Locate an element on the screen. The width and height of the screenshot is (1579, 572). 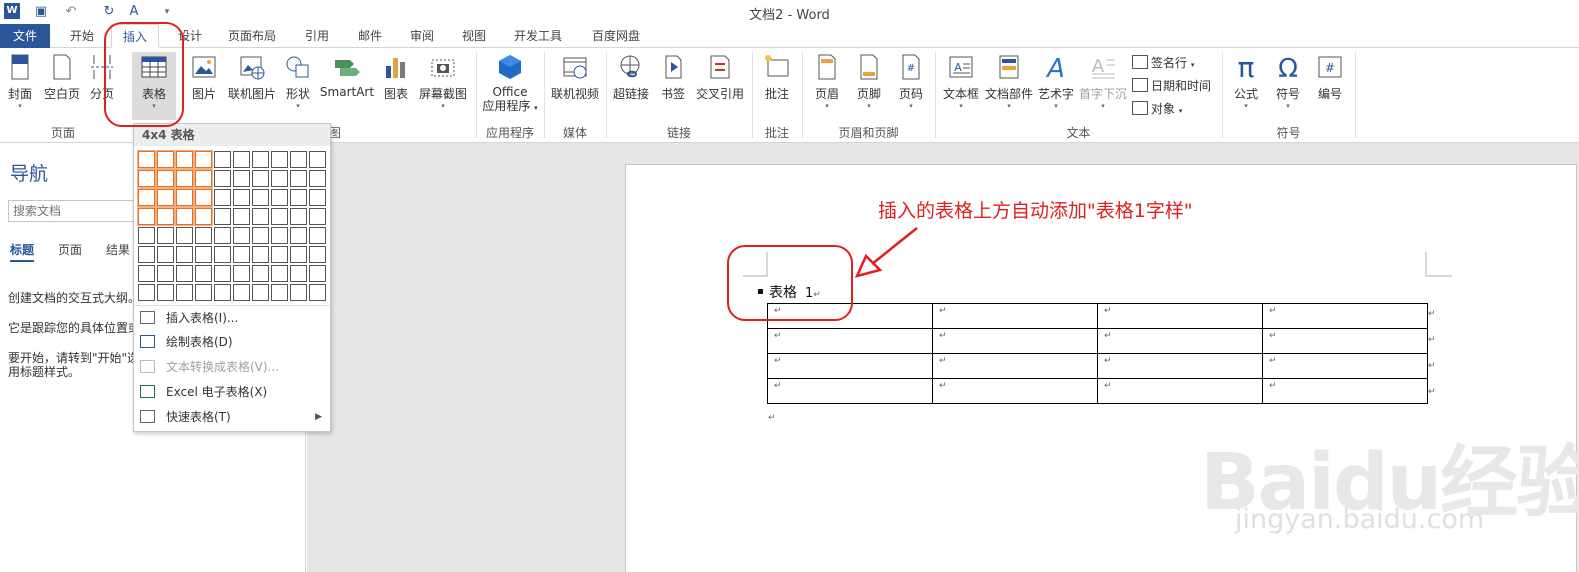
annotation-arrow-icon is located at coordinates (886, 252).